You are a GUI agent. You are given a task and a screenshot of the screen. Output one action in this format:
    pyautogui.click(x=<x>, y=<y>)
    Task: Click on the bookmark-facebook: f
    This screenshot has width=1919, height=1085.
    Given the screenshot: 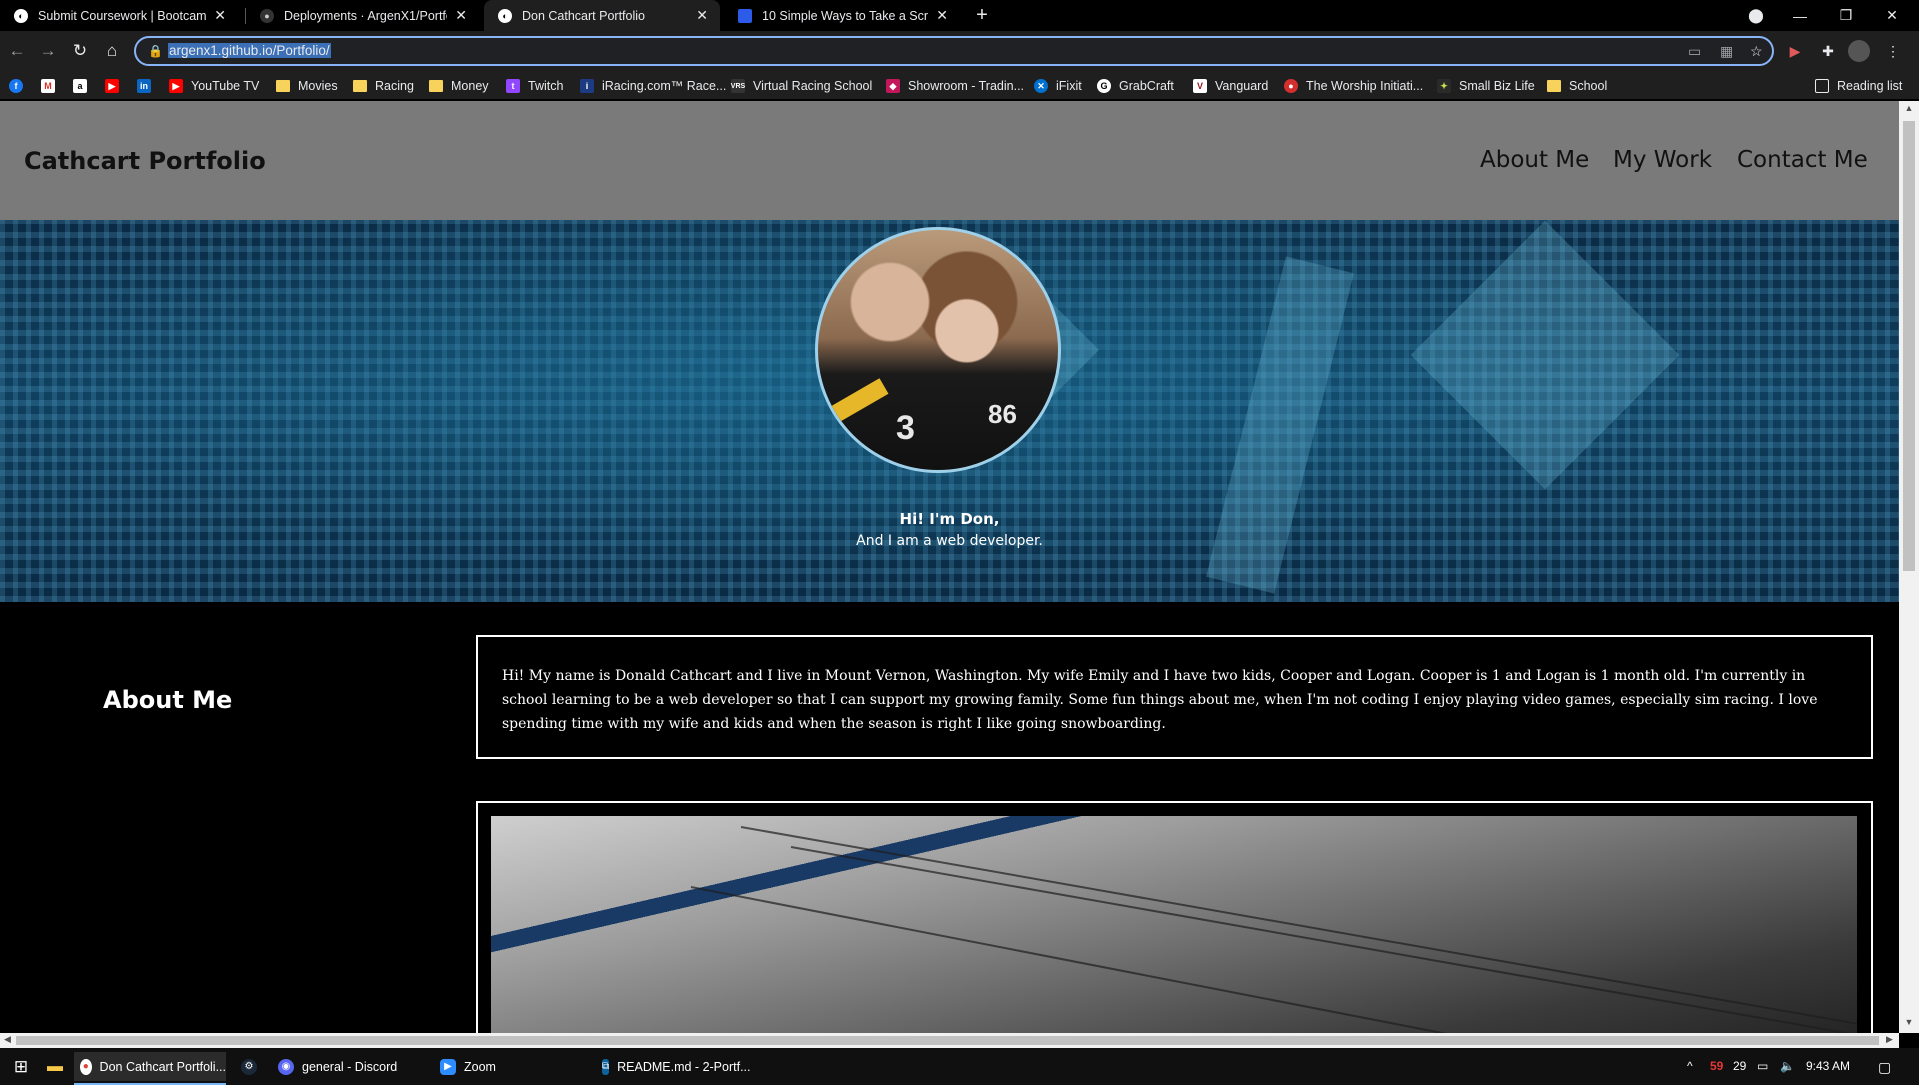 What is the action you would take?
    pyautogui.click(x=20, y=86)
    